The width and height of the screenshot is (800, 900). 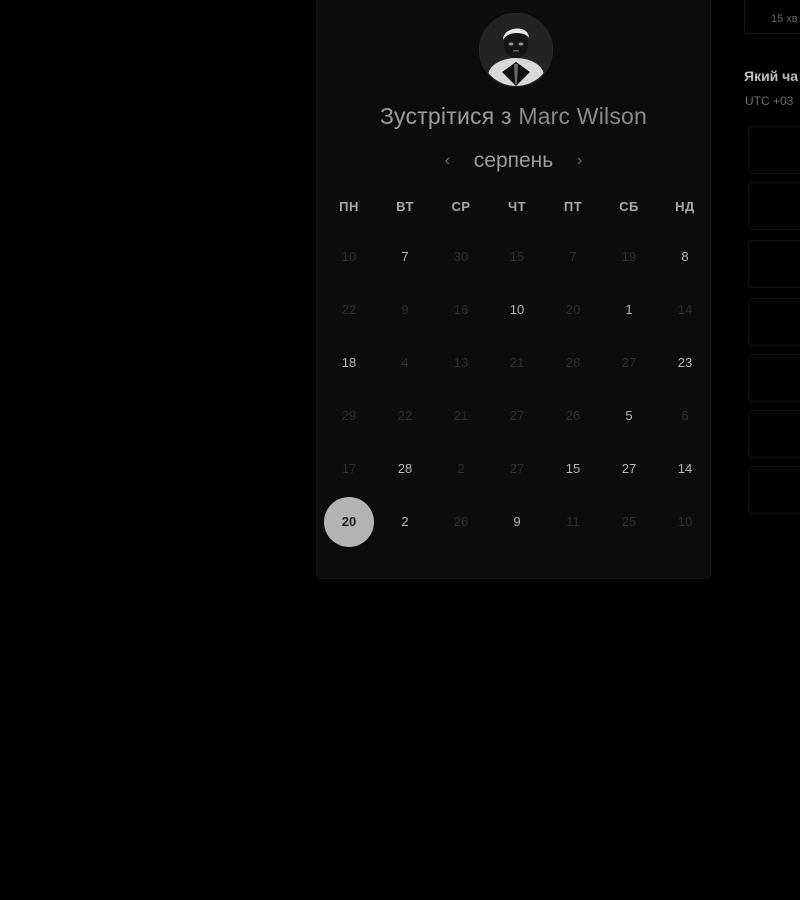 What do you see at coordinates (461, 206) in the screenshot?
I see `weekday-wed: СР` at bounding box center [461, 206].